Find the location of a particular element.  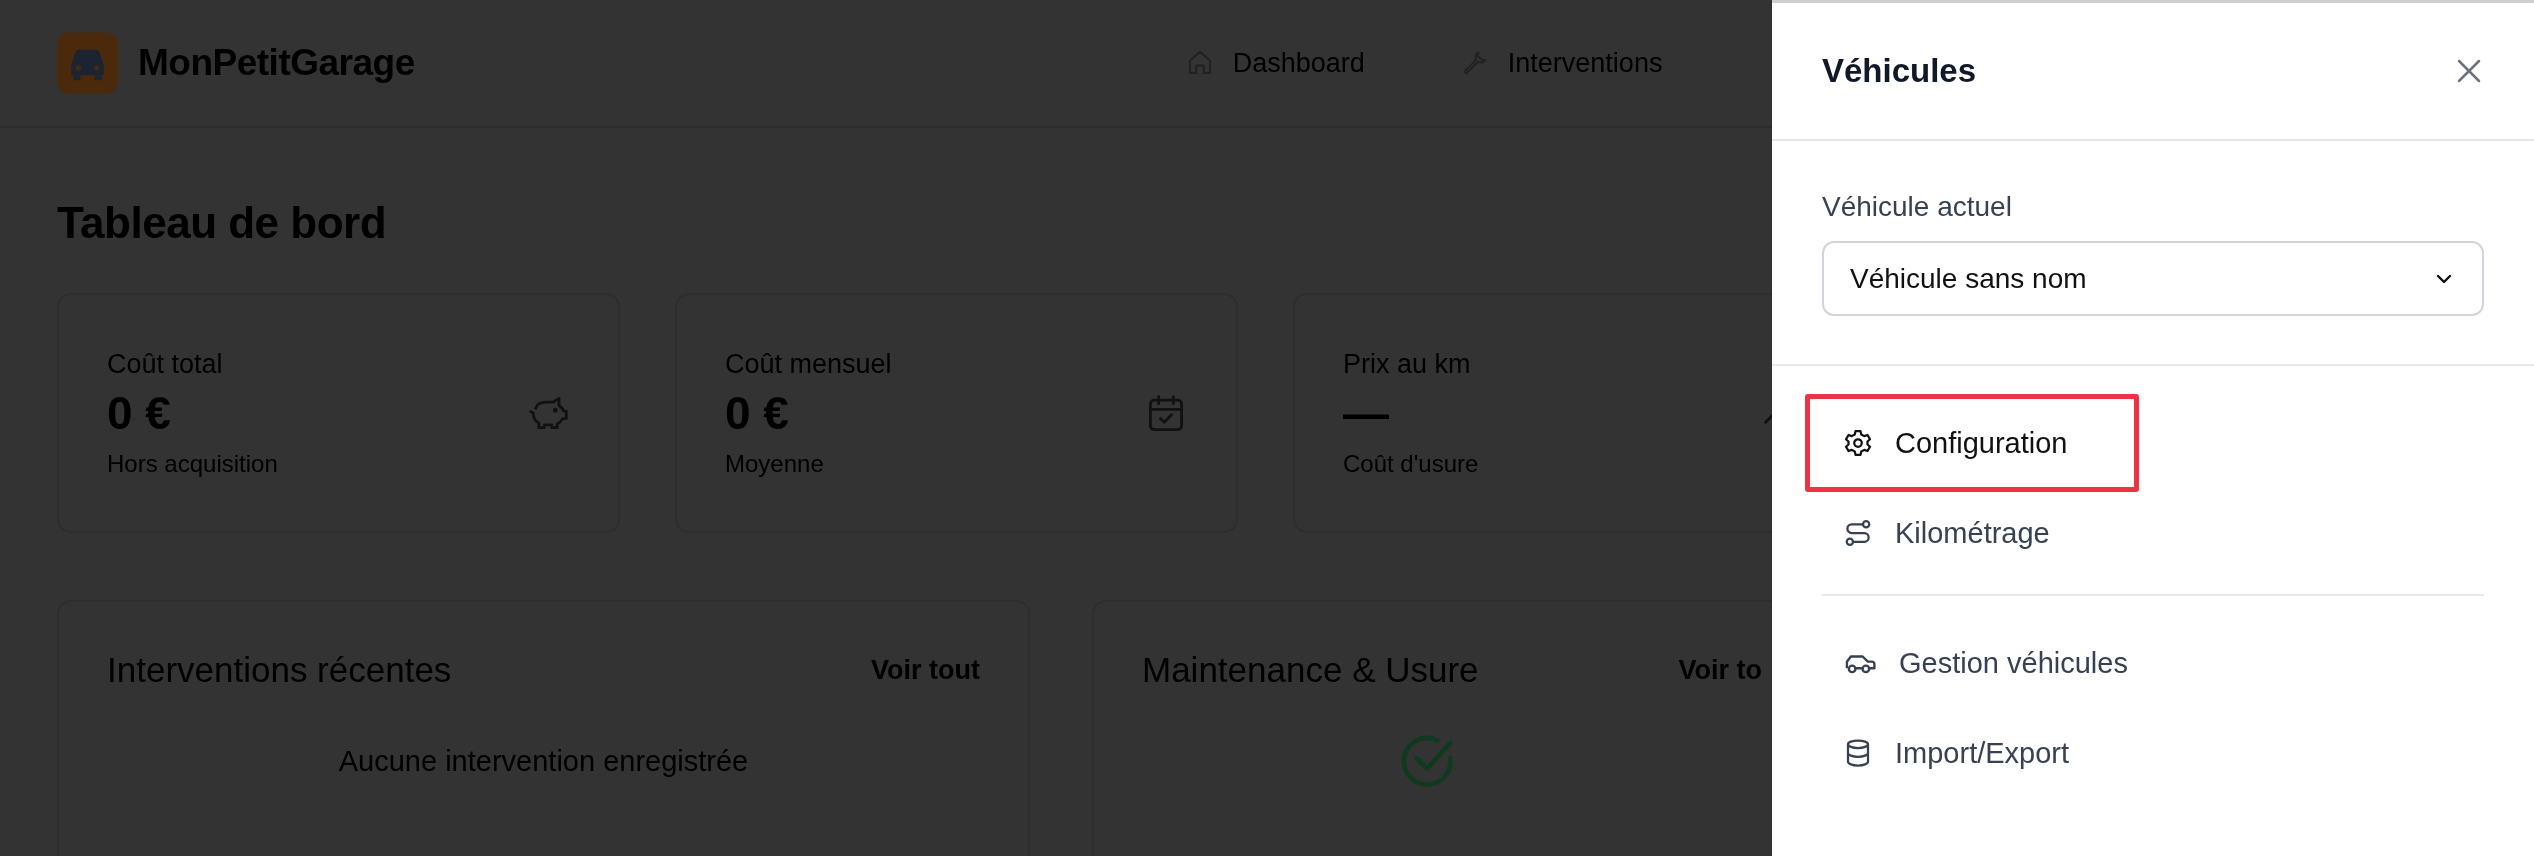

vehicle-select: Véhicule sans nom is located at coordinates (2153, 278).